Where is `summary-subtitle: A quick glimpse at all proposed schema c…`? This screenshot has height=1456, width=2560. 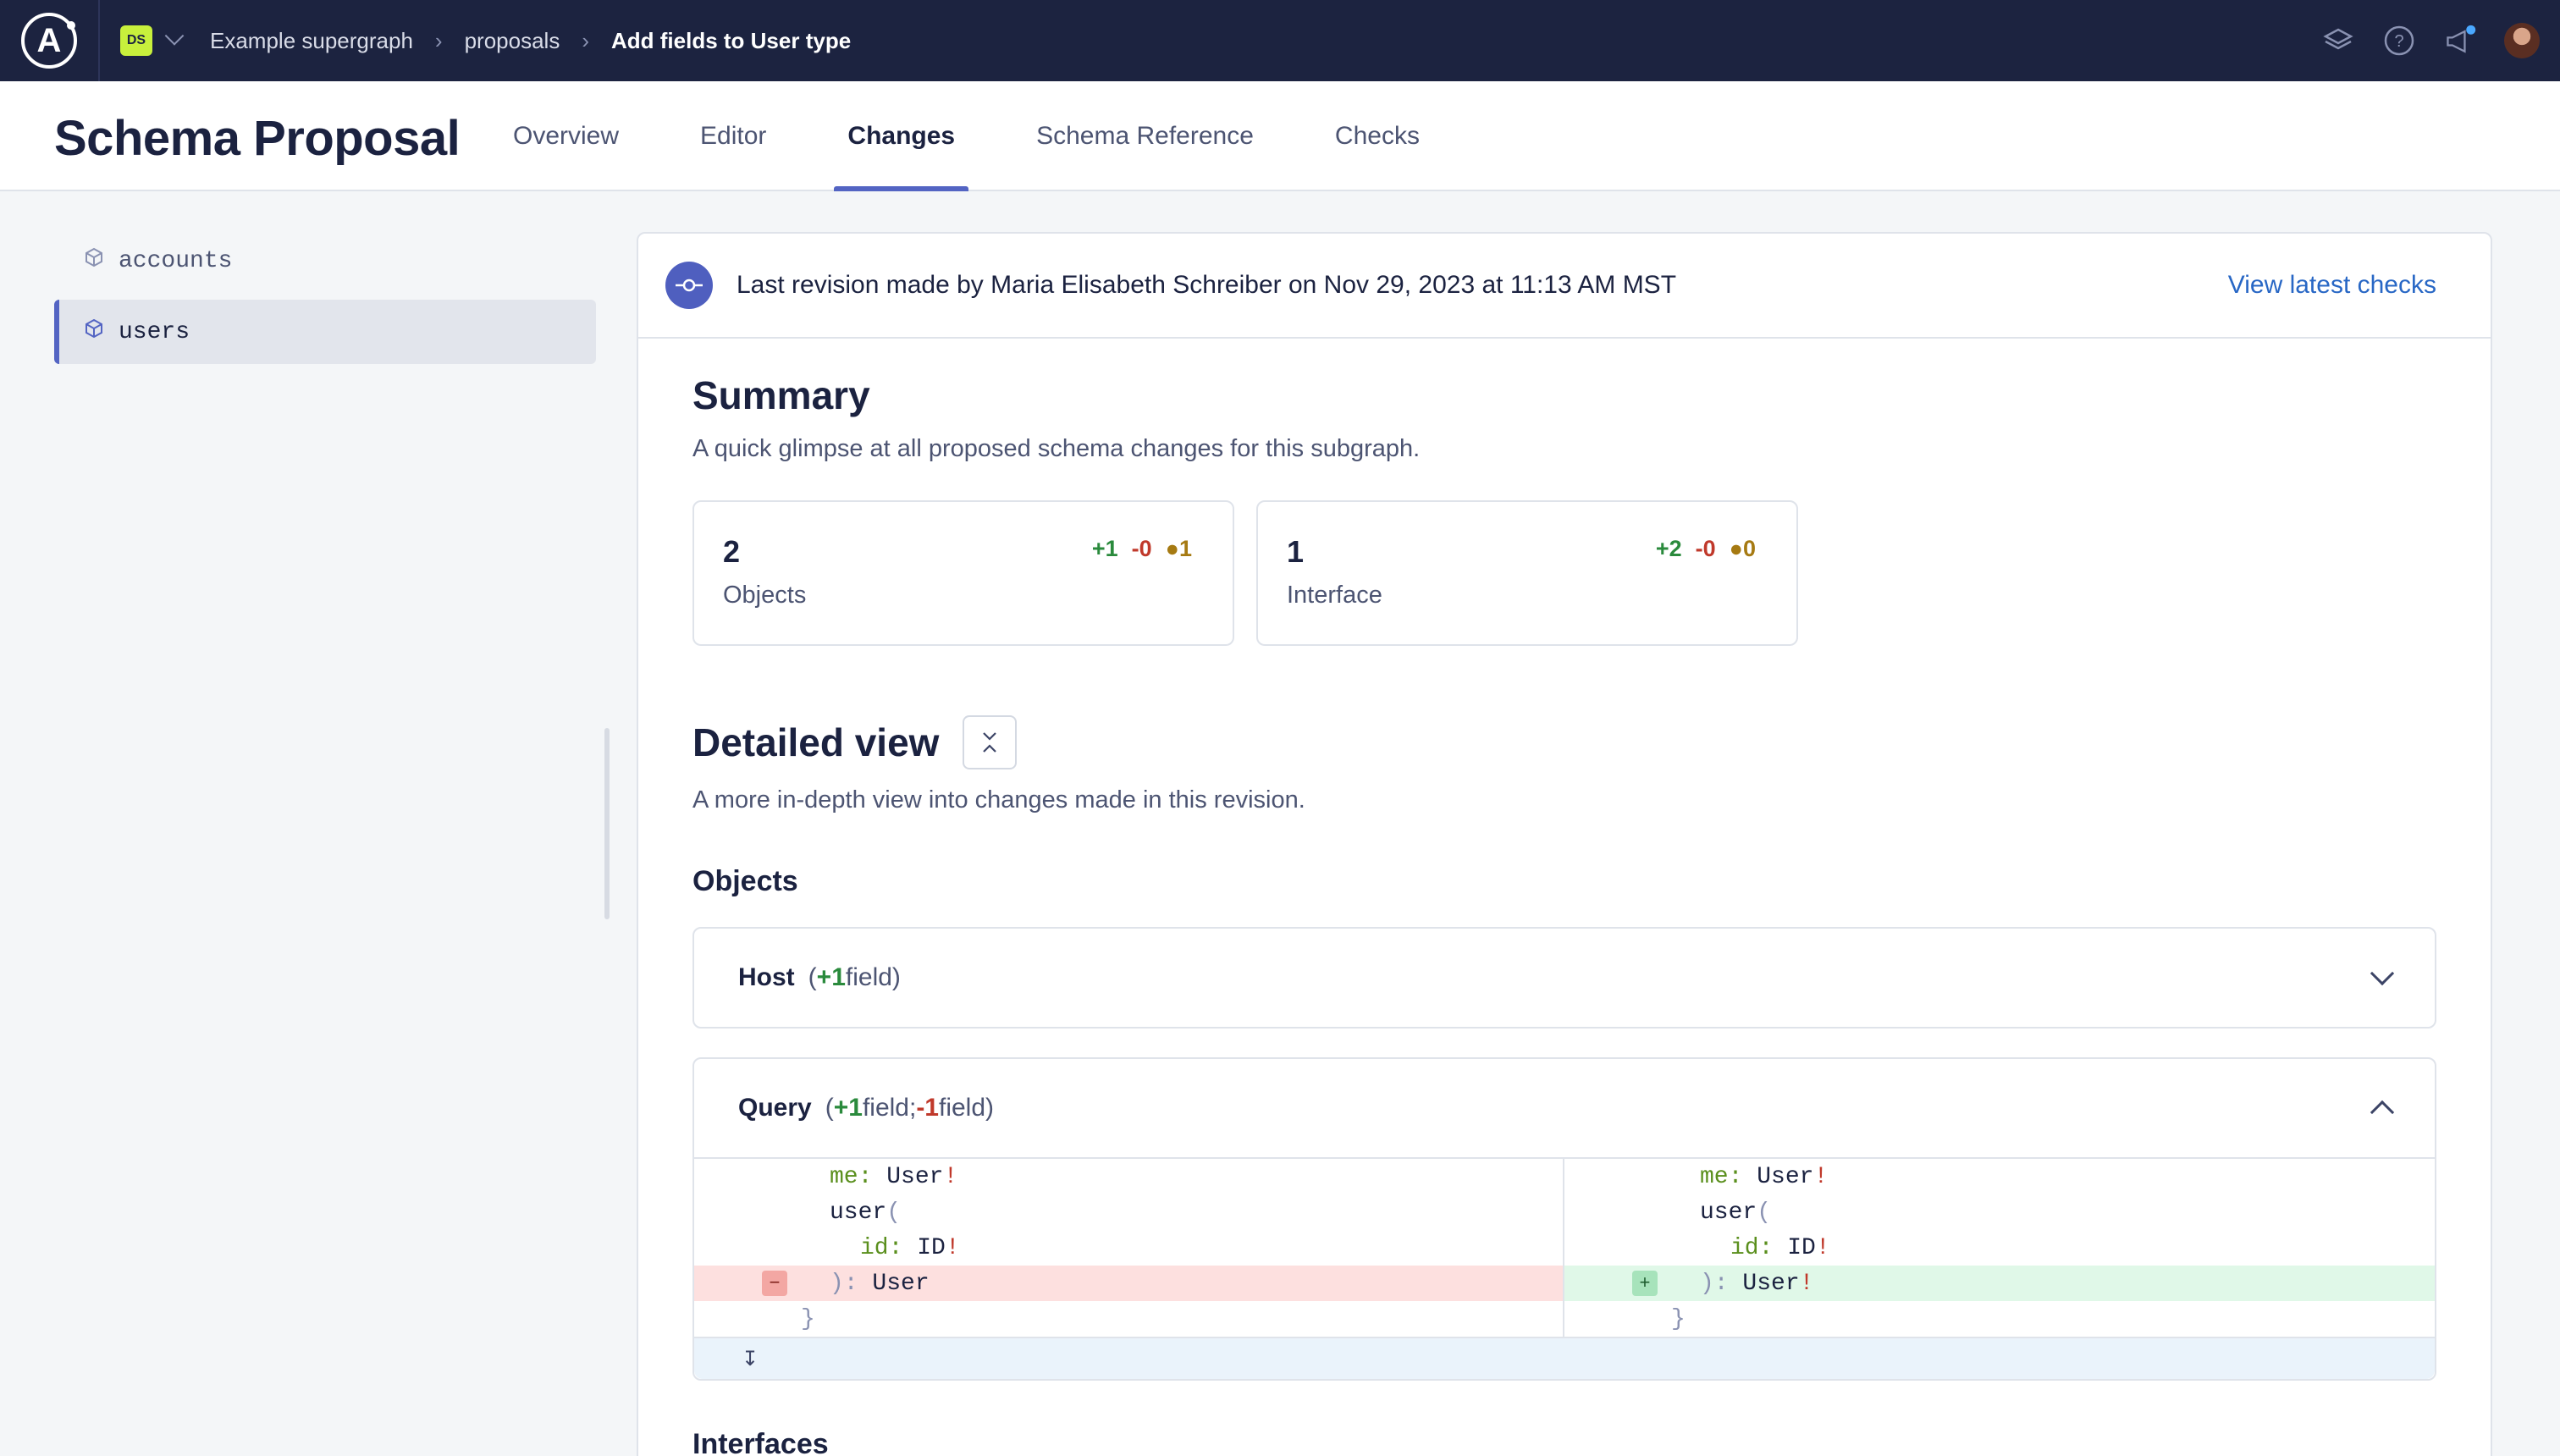
summary-subtitle: A quick glimpse at all proposed schema c… is located at coordinates (1056, 448).